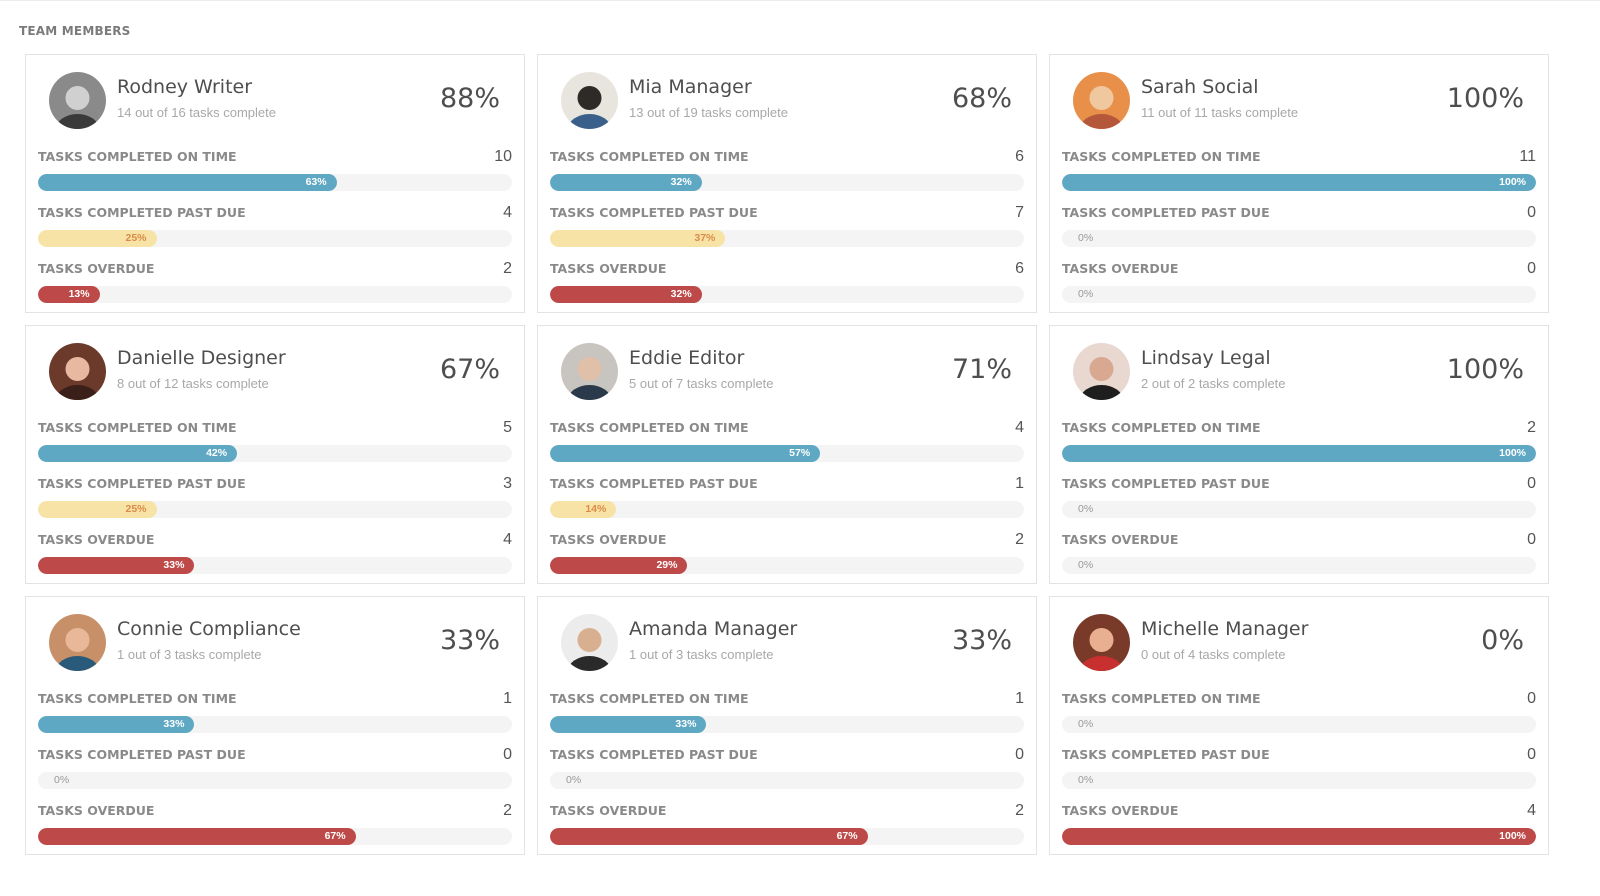 Image resolution: width=1600 pixels, height=896 pixels. I want to click on task-summary: 11 out of 11 tasks complete, so click(1220, 112).